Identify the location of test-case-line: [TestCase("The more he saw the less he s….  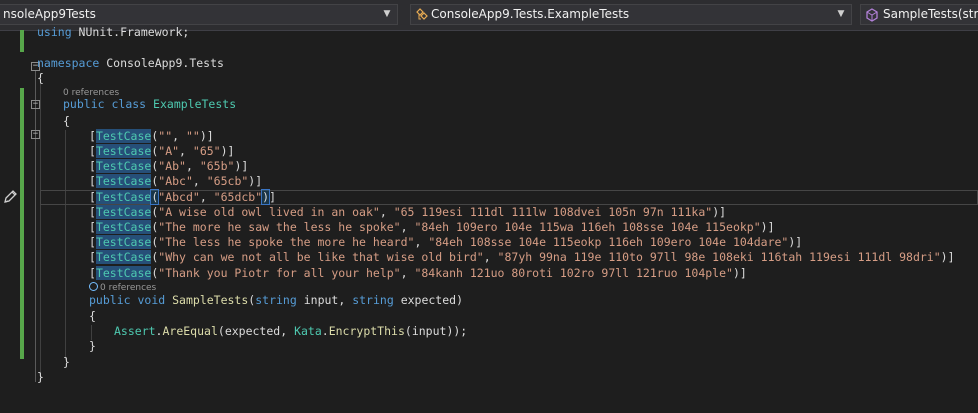
(432, 227).